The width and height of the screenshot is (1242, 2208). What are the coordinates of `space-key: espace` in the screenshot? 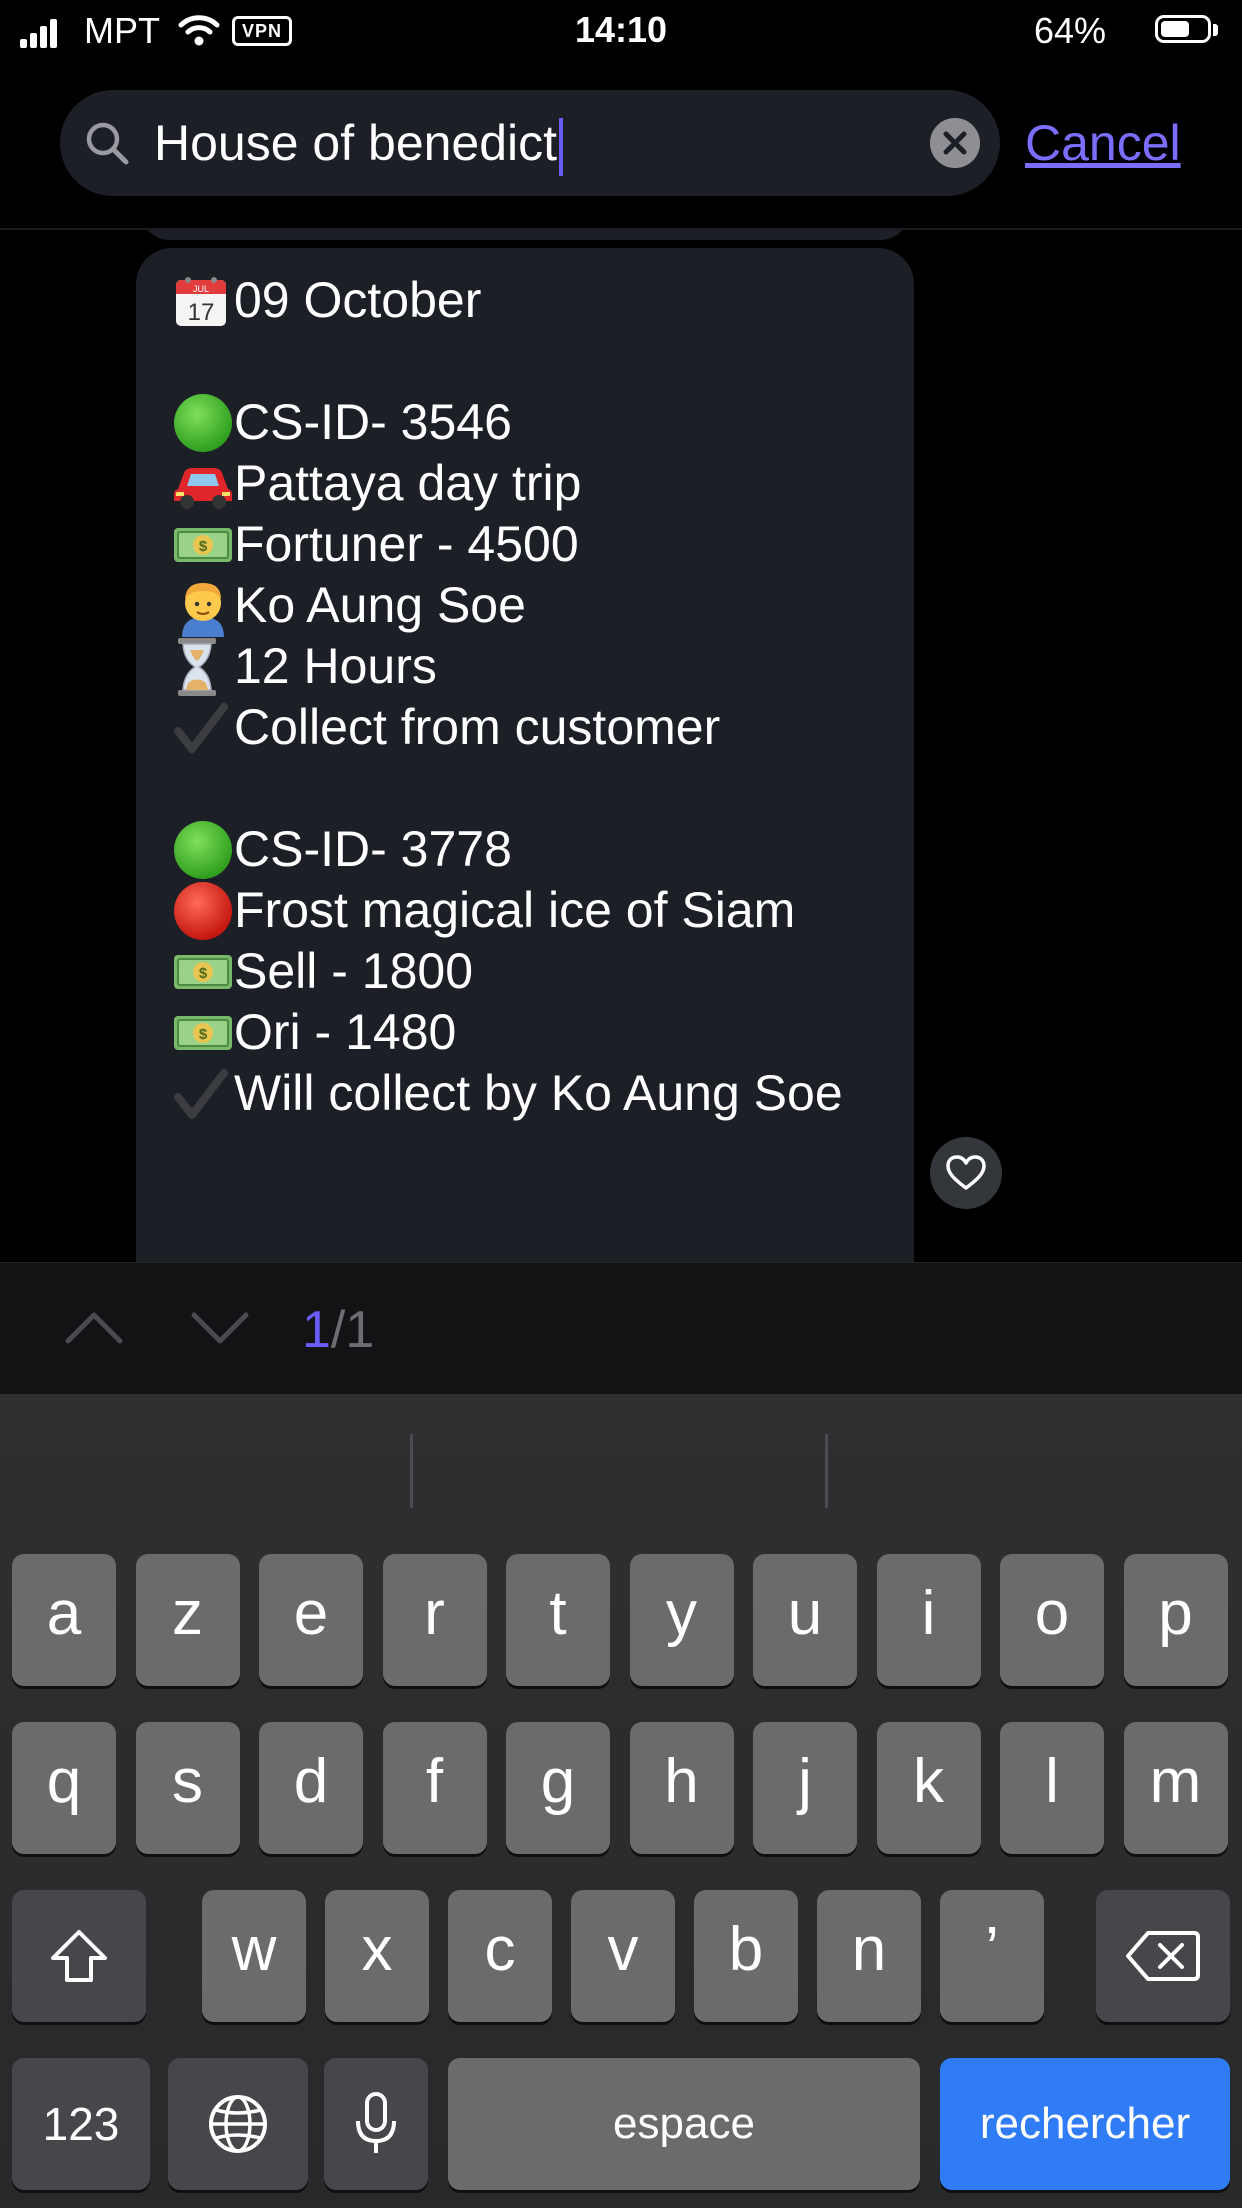 It's located at (684, 2124).